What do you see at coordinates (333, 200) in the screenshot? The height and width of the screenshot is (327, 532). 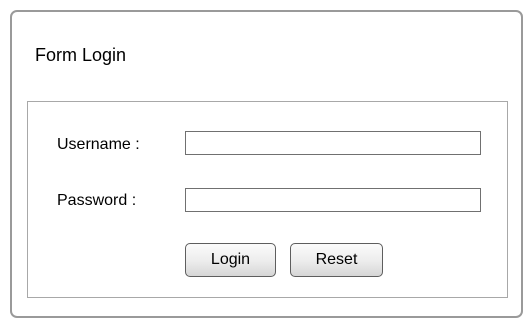 I see `password-input` at bounding box center [333, 200].